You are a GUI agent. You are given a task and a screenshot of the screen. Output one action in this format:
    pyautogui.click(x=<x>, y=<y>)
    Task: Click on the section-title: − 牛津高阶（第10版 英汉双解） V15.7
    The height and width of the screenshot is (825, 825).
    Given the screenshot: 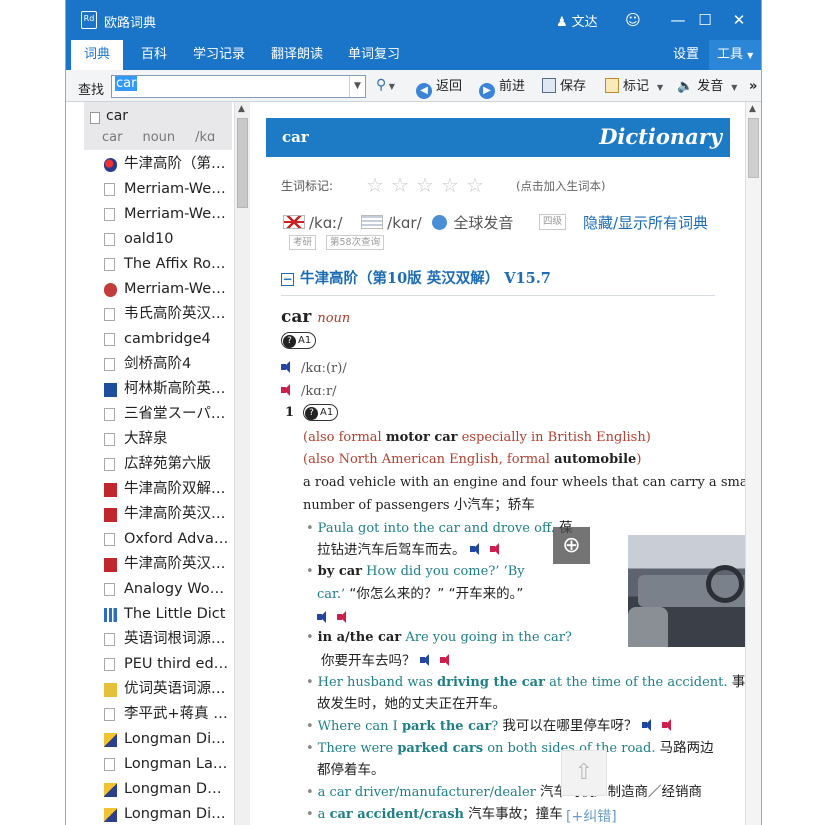 What is the action you would take?
    pyautogui.click(x=416, y=277)
    